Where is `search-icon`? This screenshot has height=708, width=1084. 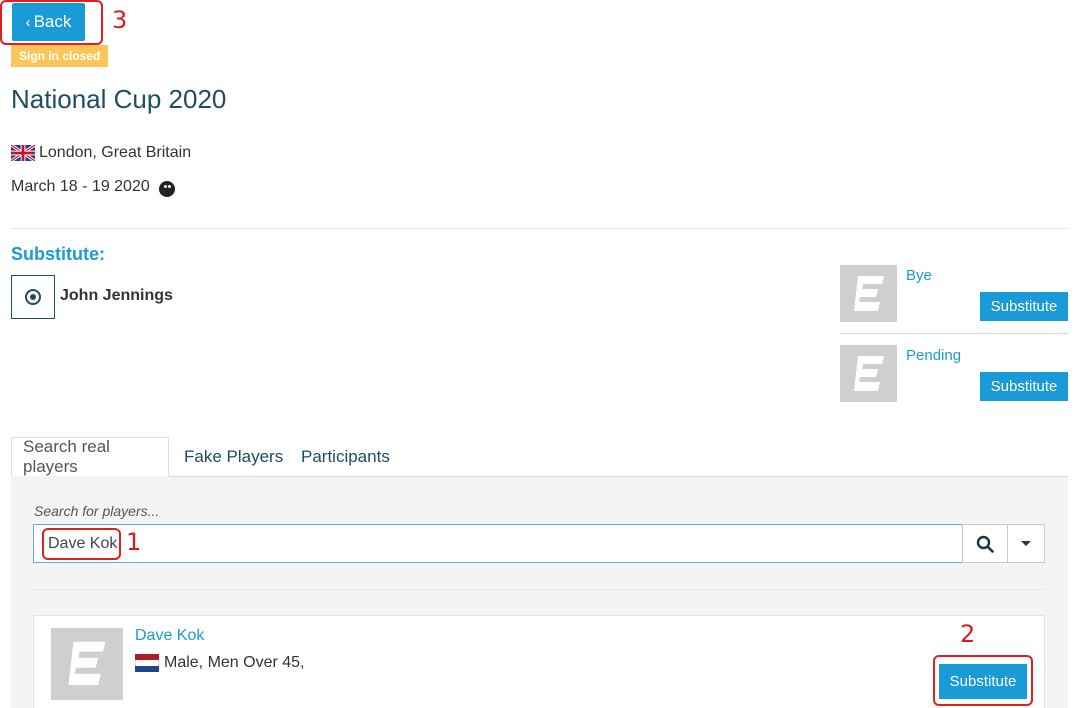
search-icon is located at coordinates (985, 544).